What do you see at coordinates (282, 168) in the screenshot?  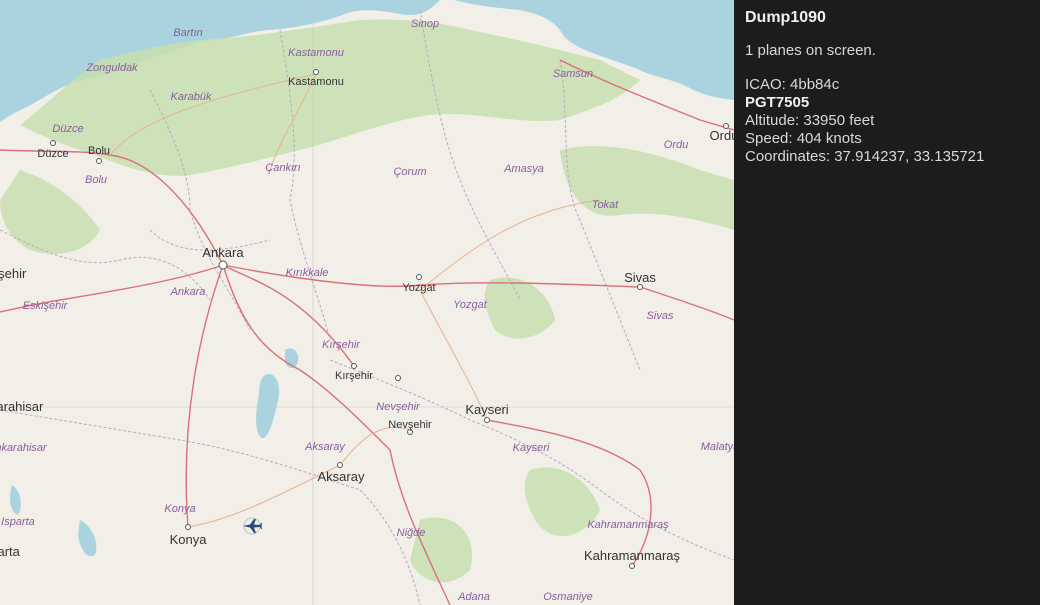 I see `province-label: Çankırı` at bounding box center [282, 168].